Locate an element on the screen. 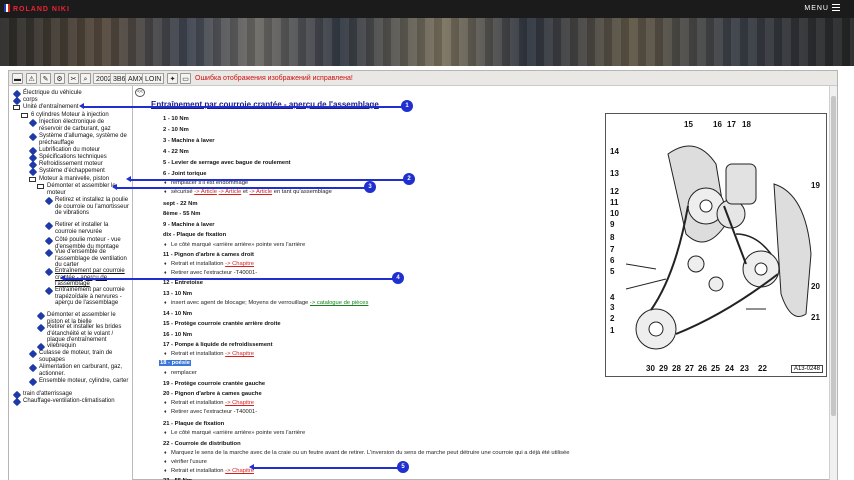 This screenshot has height=480, width=854. tree-item: vilebrequin is located at coordinates (88, 346).